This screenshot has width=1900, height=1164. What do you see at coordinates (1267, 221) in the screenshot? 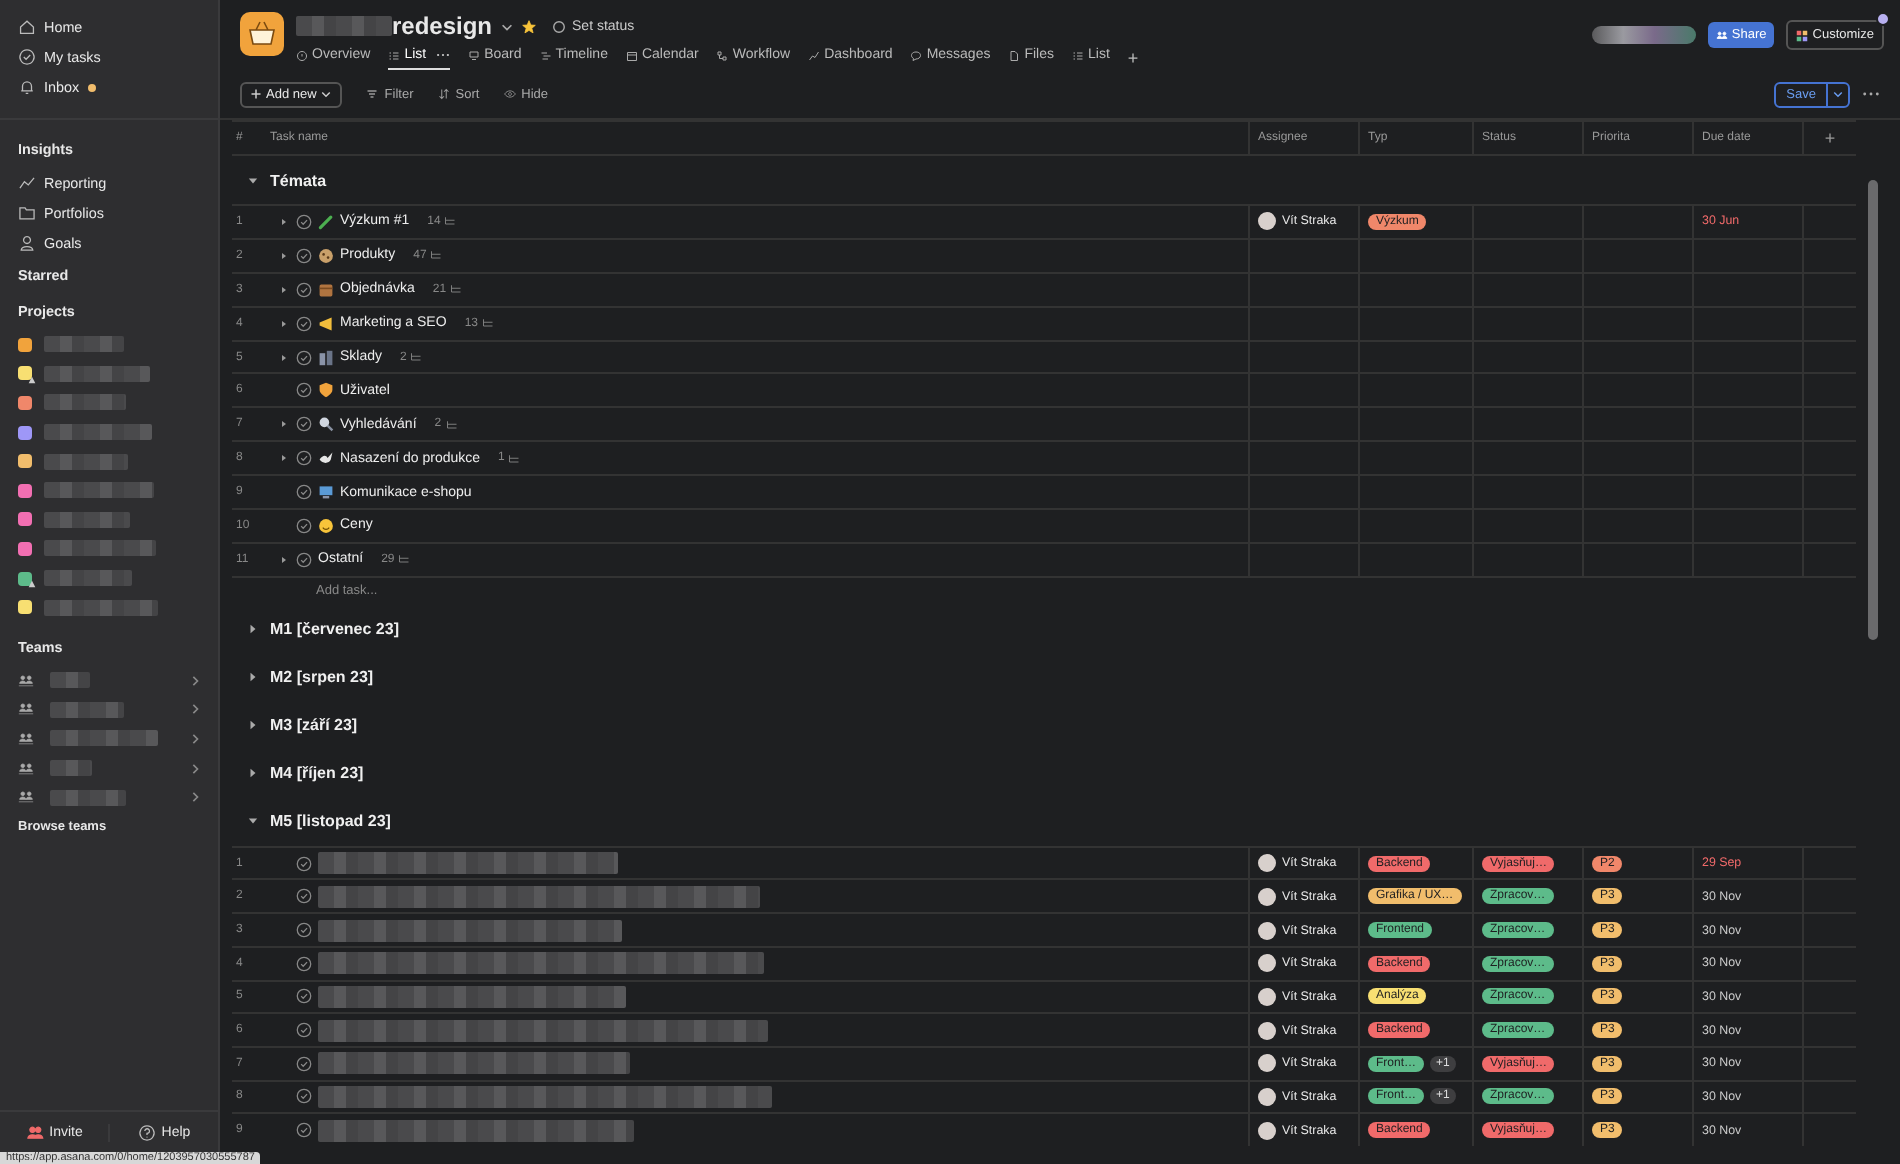
I see `avatar` at bounding box center [1267, 221].